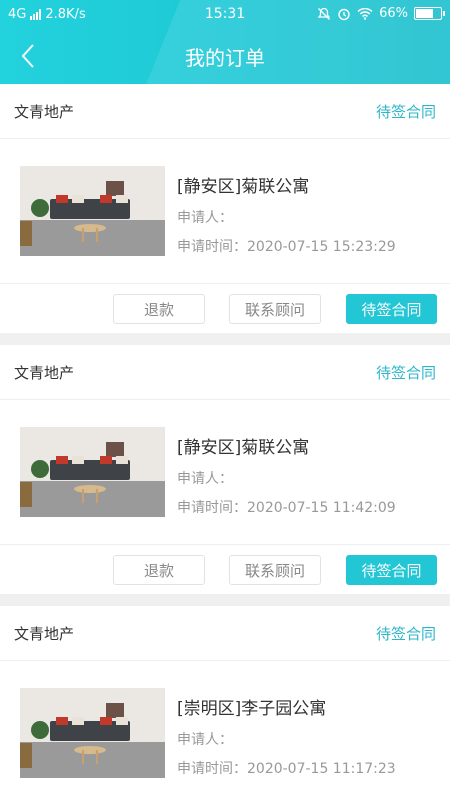 The height and width of the screenshot is (800, 450). What do you see at coordinates (324, 13) in the screenshot?
I see `mute-icon` at bounding box center [324, 13].